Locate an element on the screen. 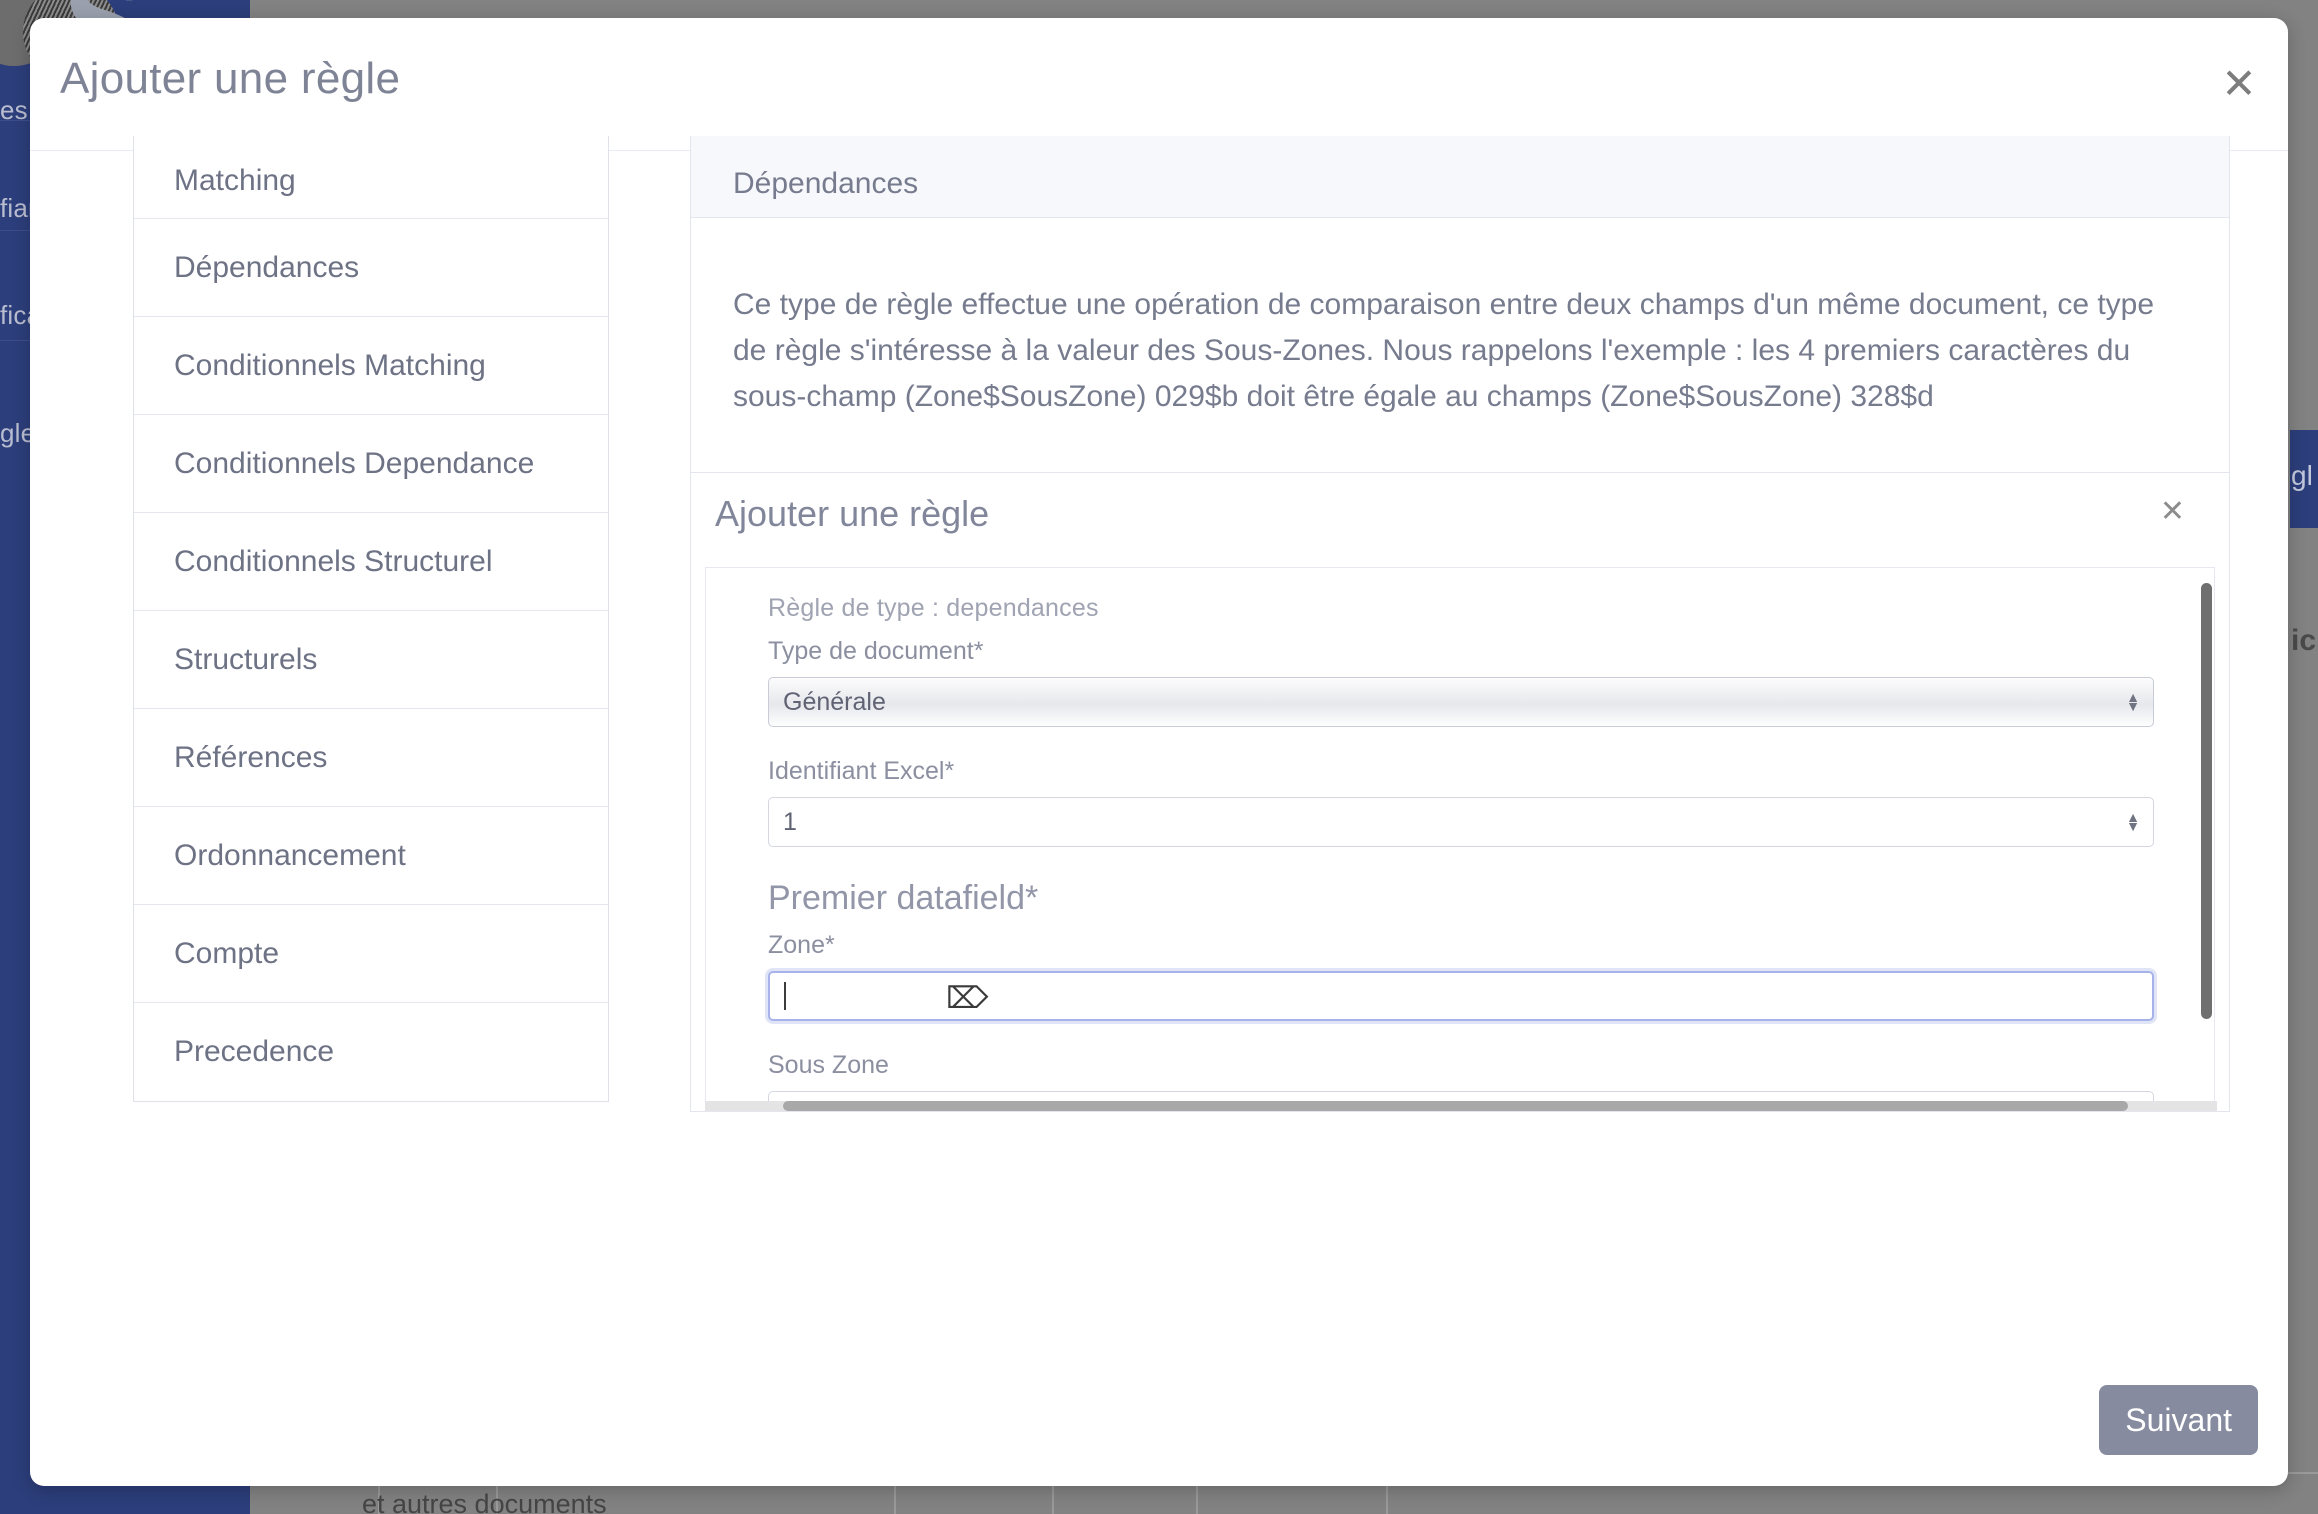 The image size is (2318, 1514). rule-nav-label: Dépendances is located at coordinates (267, 267).